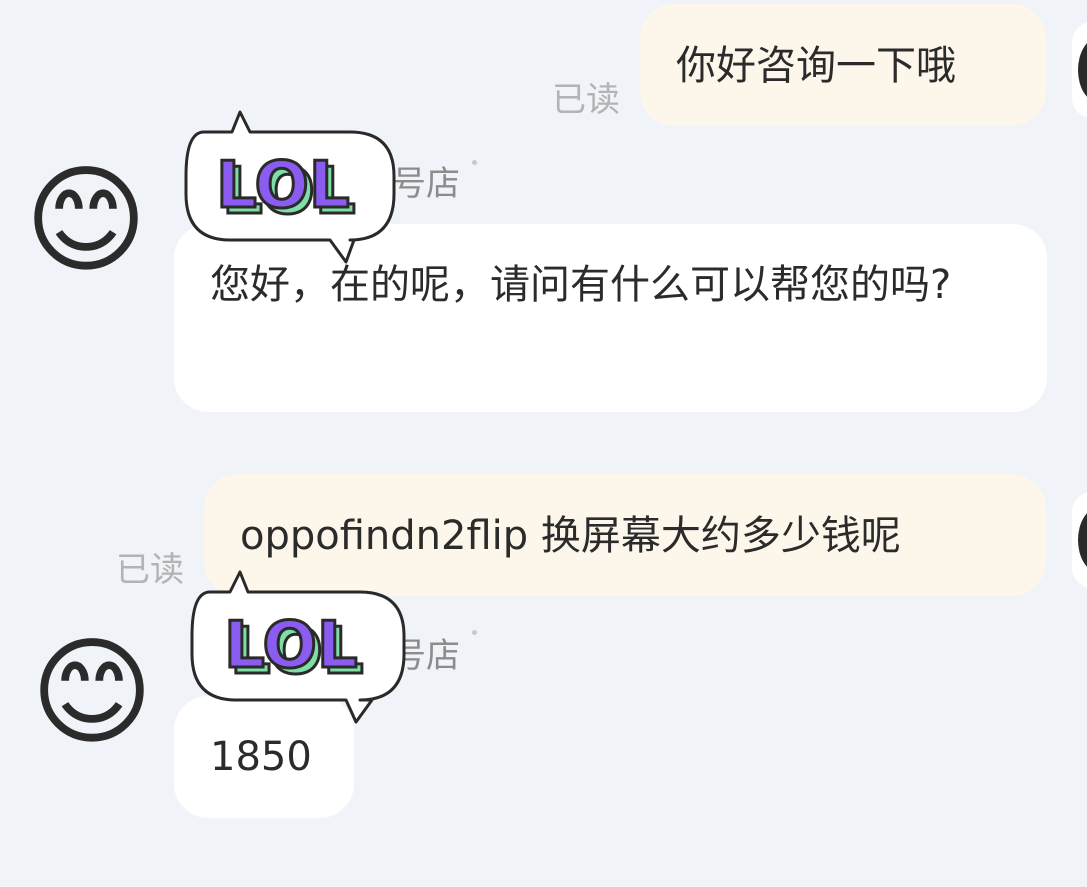 The width and height of the screenshot is (1087, 887). What do you see at coordinates (570, 536) in the screenshot?
I see `message-text: oppofindn2flip 换屏幕大约多少钱呢` at bounding box center [570, 536].